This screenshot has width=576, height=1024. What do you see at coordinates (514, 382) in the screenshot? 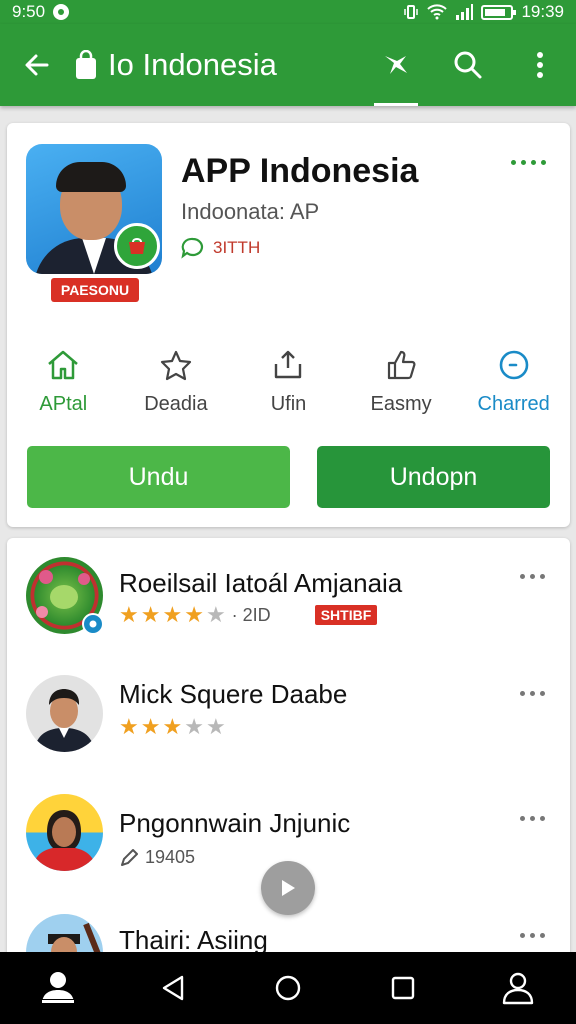
I see `action-charred: Charred` at bounding box center [514, 382].